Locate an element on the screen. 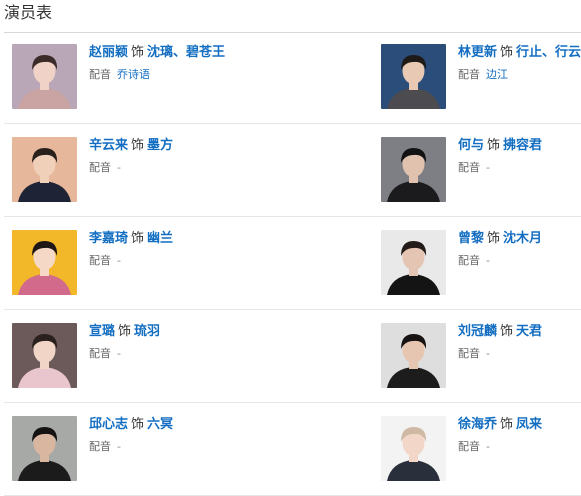 The image size is (581, 496). role-name-link: 琉羽 is located at coordinates (147, 331).